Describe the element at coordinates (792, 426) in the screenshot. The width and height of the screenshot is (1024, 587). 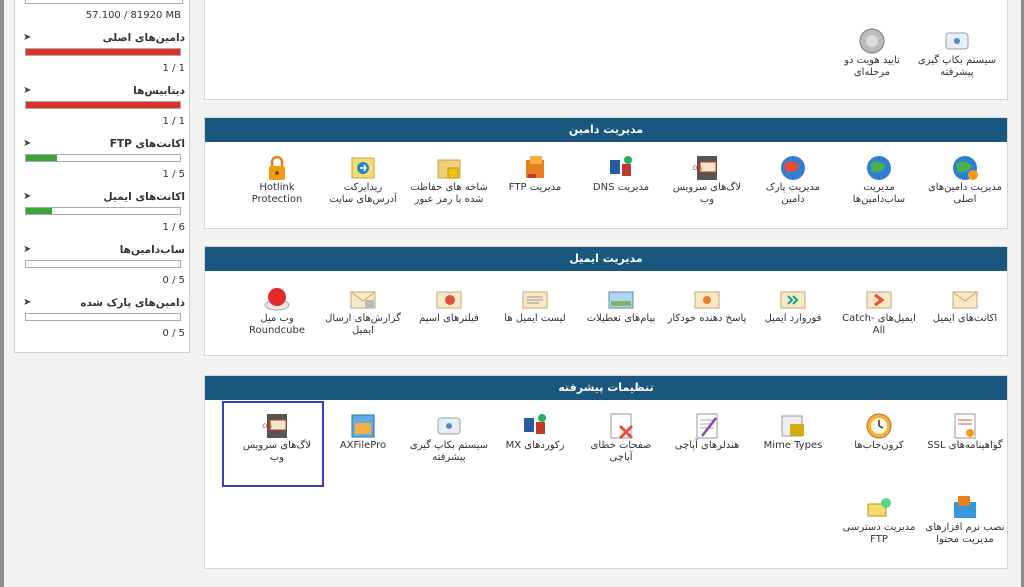
I see `mime-types-icon` at that location.